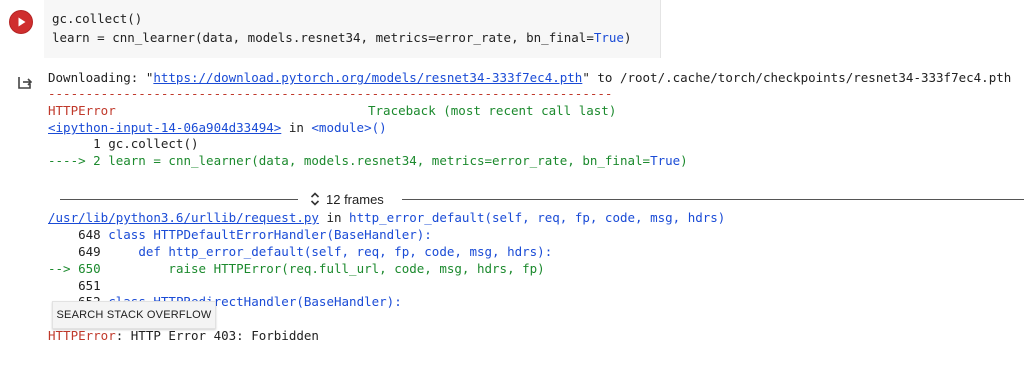 Image resolution: width=1024 pixels, height=388 pixels. Describe the element at coordinates (315, 199) in the screenshot. I see `unfold-icon` at that location.